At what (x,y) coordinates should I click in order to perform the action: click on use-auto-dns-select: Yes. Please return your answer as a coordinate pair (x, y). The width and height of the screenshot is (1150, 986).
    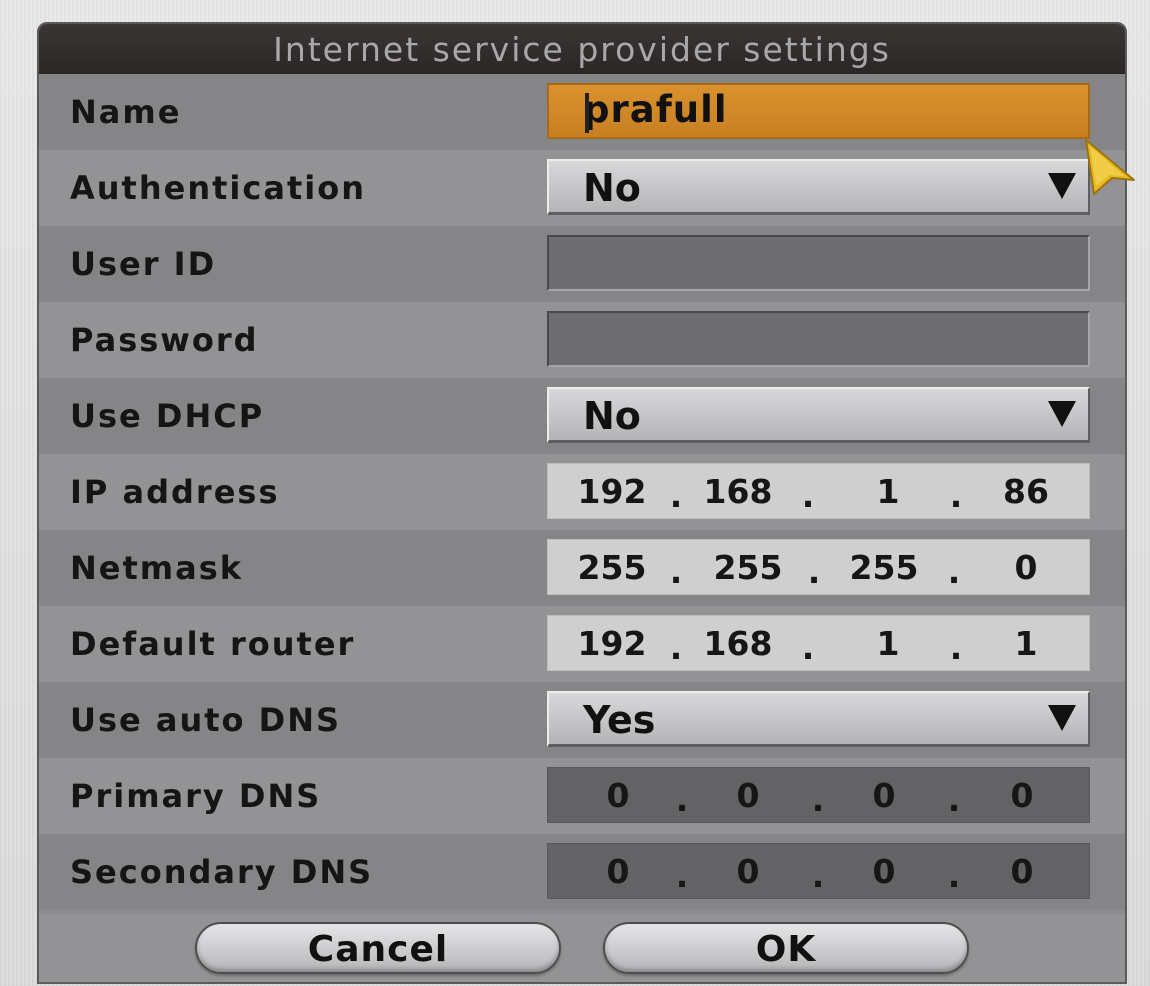
    Looking at the image, I should click on (818, 719).